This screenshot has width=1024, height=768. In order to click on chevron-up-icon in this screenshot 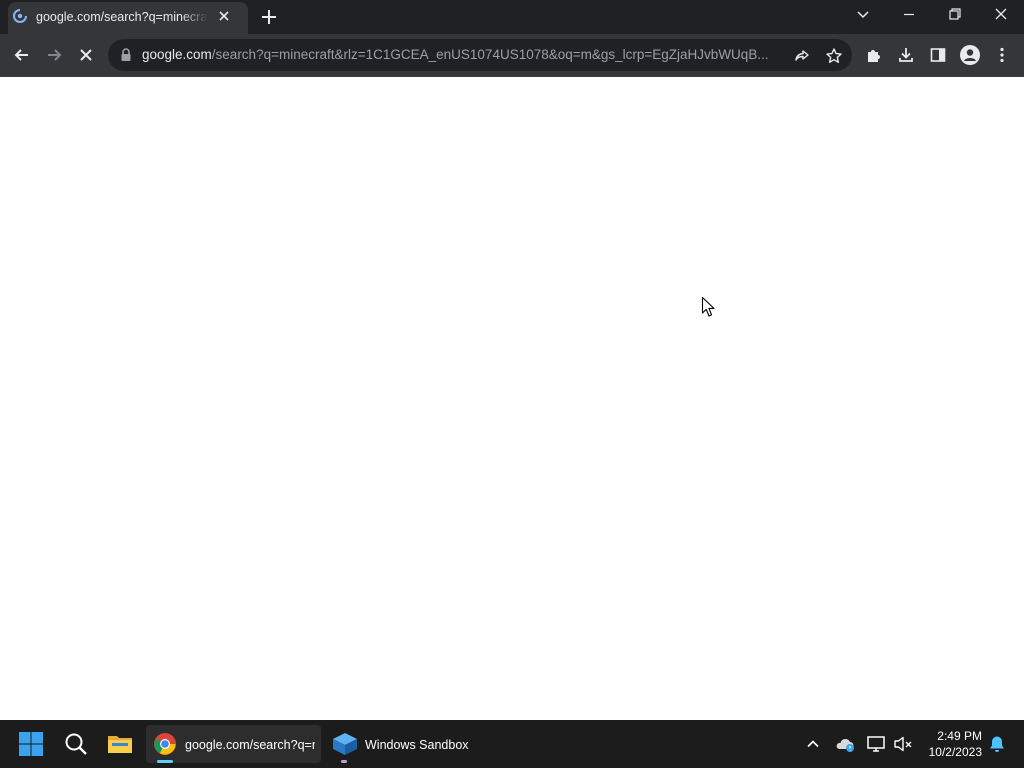, I will do `click(813, 744)`.